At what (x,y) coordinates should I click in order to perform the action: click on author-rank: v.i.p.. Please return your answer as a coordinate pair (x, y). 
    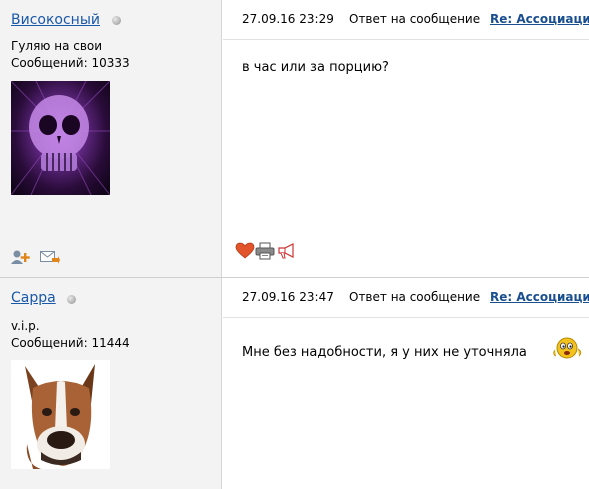
    Looking at the image, I should click on (25, 326).